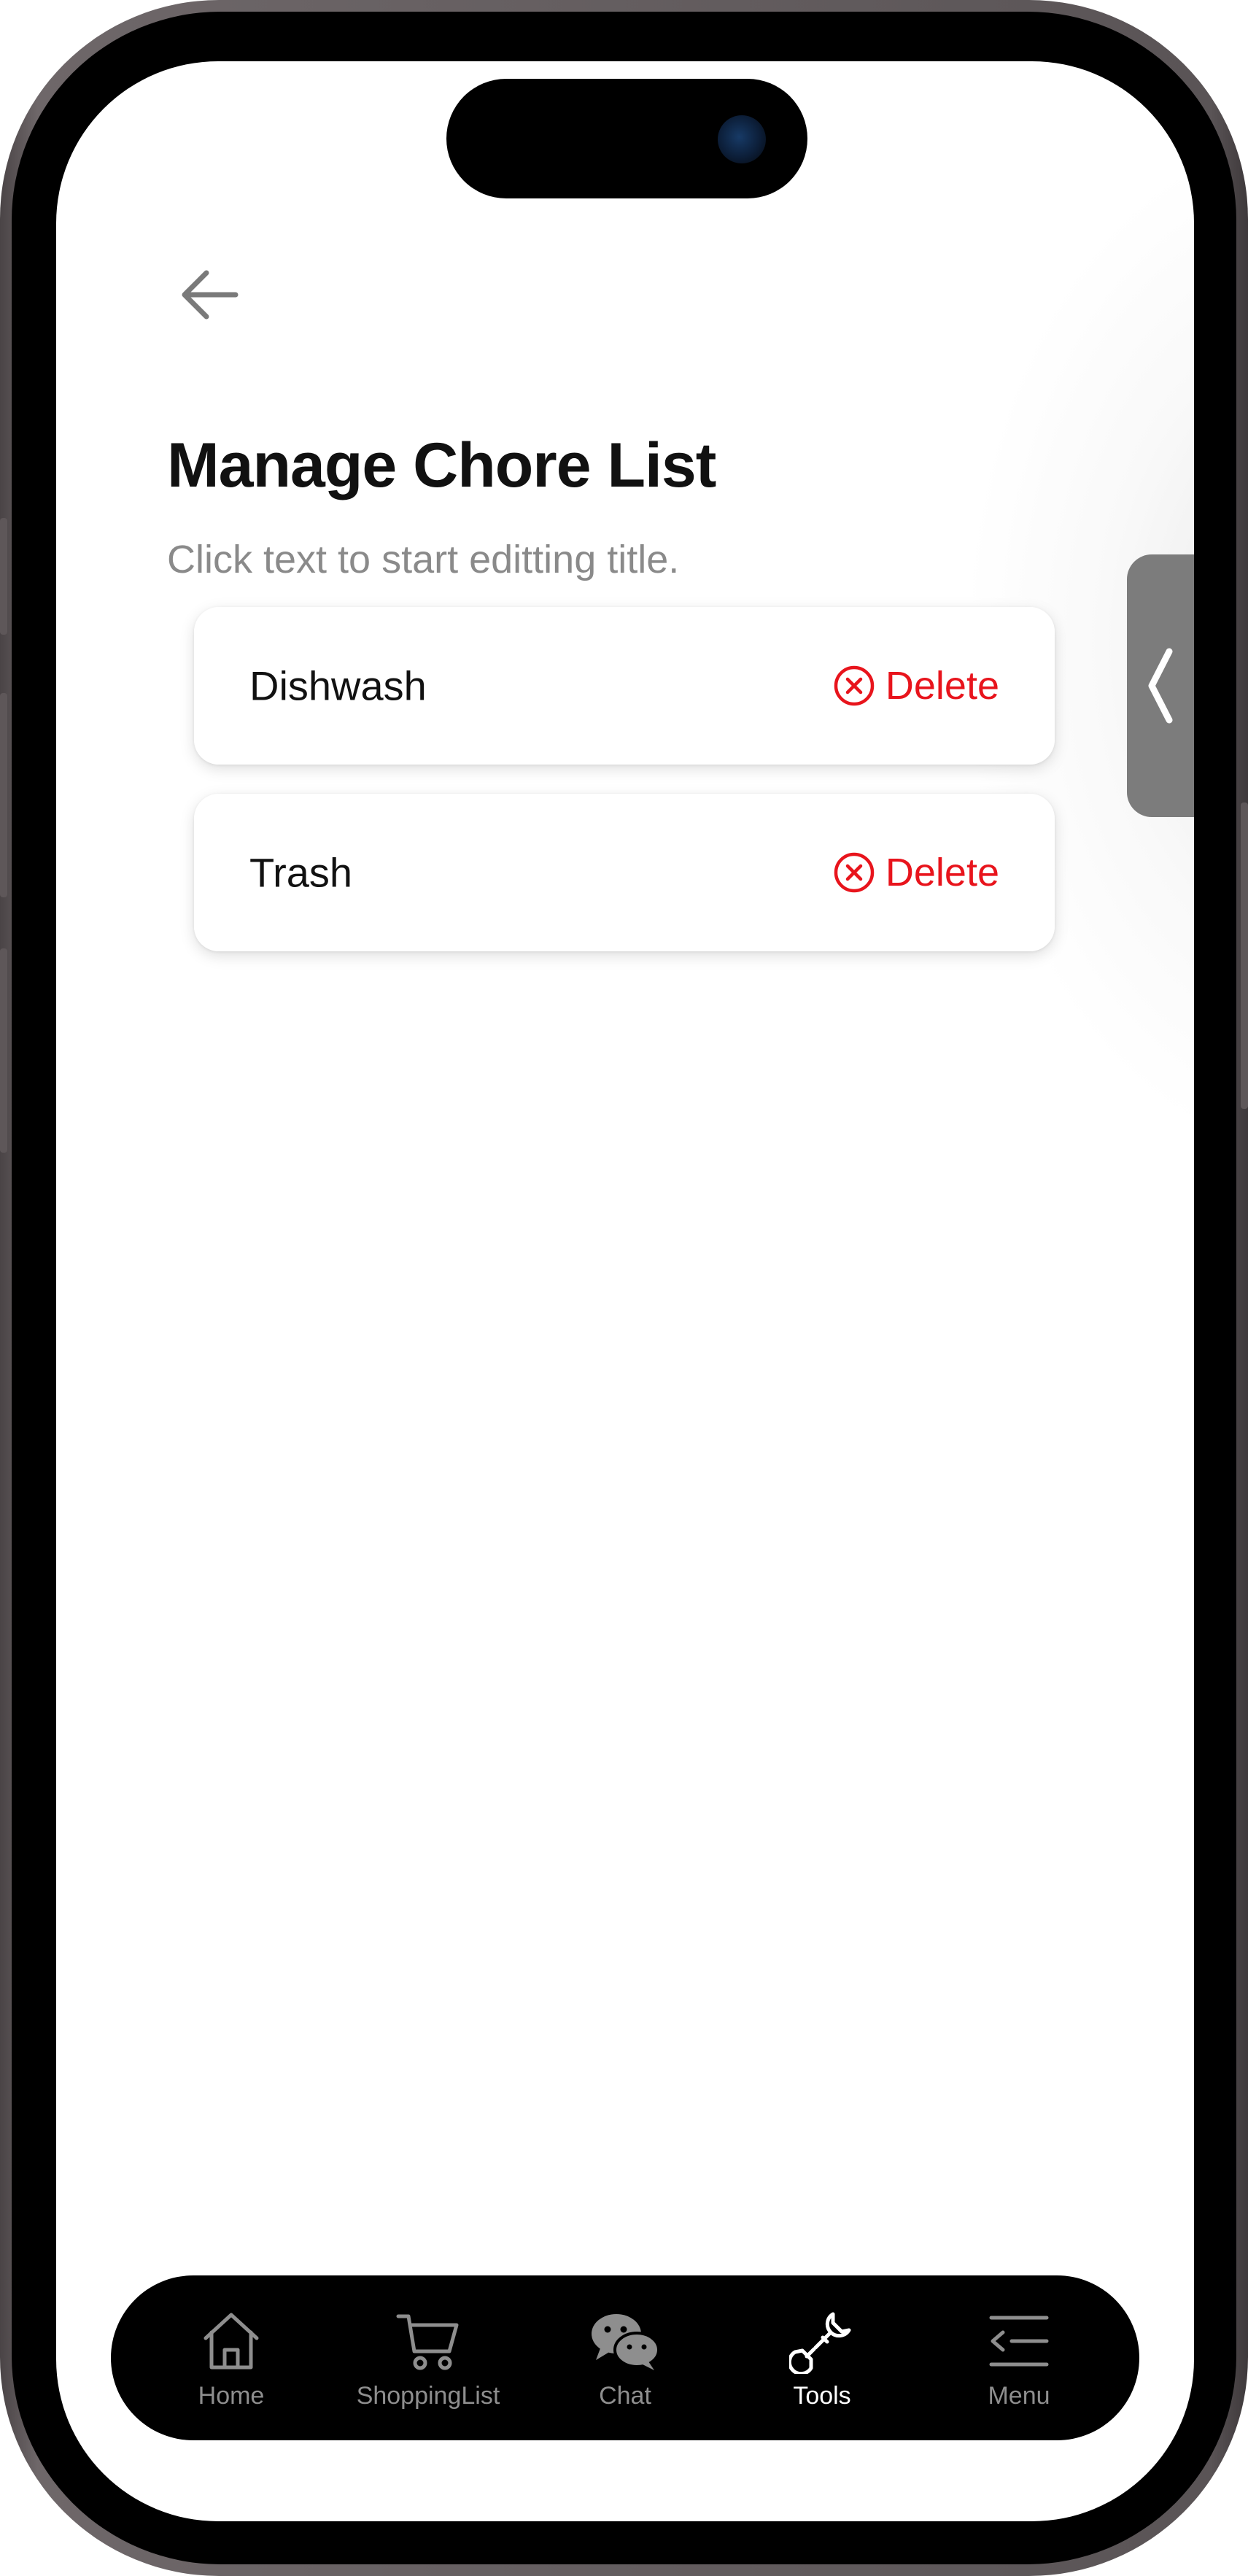 The height and width of the screenshot is (2576, 1248). What do you see at coordinates (3, 576) in the screenshot?
I see `action-button` at bounding box center [3, 576].